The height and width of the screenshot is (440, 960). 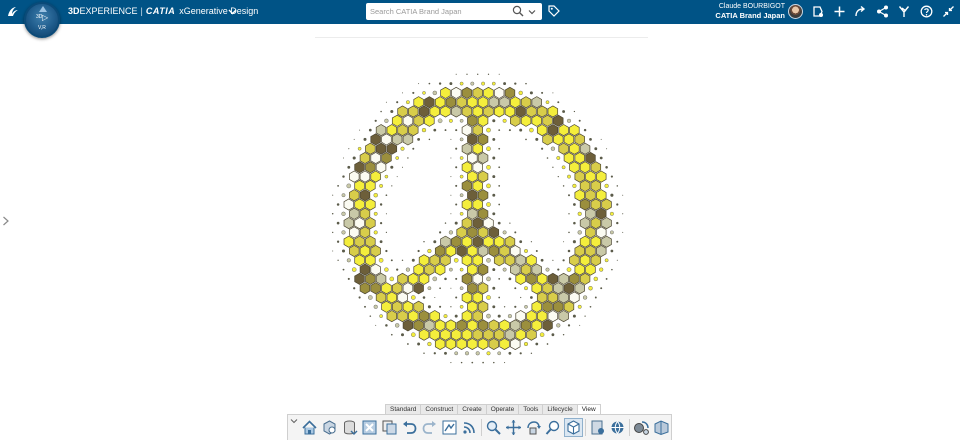 I want to click on user-info: Claude BOURBIGOT CATIA Brand Japan, so click(x=750, y=12).